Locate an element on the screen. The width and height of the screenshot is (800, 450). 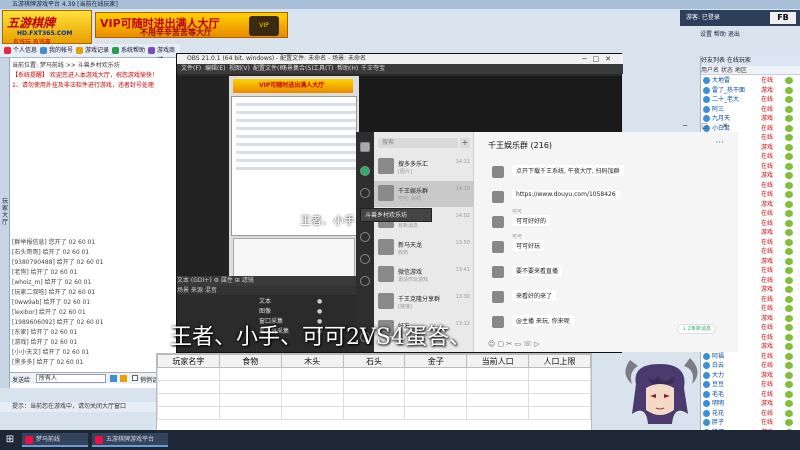
windows-taskbar: 梦马前线 五游棋牌游戏平台 is located at coordinates (400, 440).